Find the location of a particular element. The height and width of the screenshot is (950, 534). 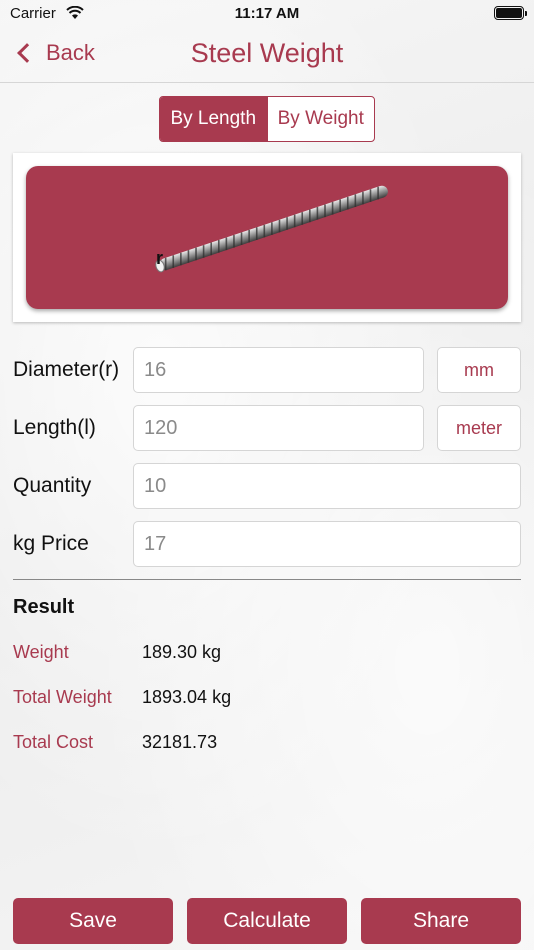

diameter-label: Diameter(r) is located at coordinates (66, 369).